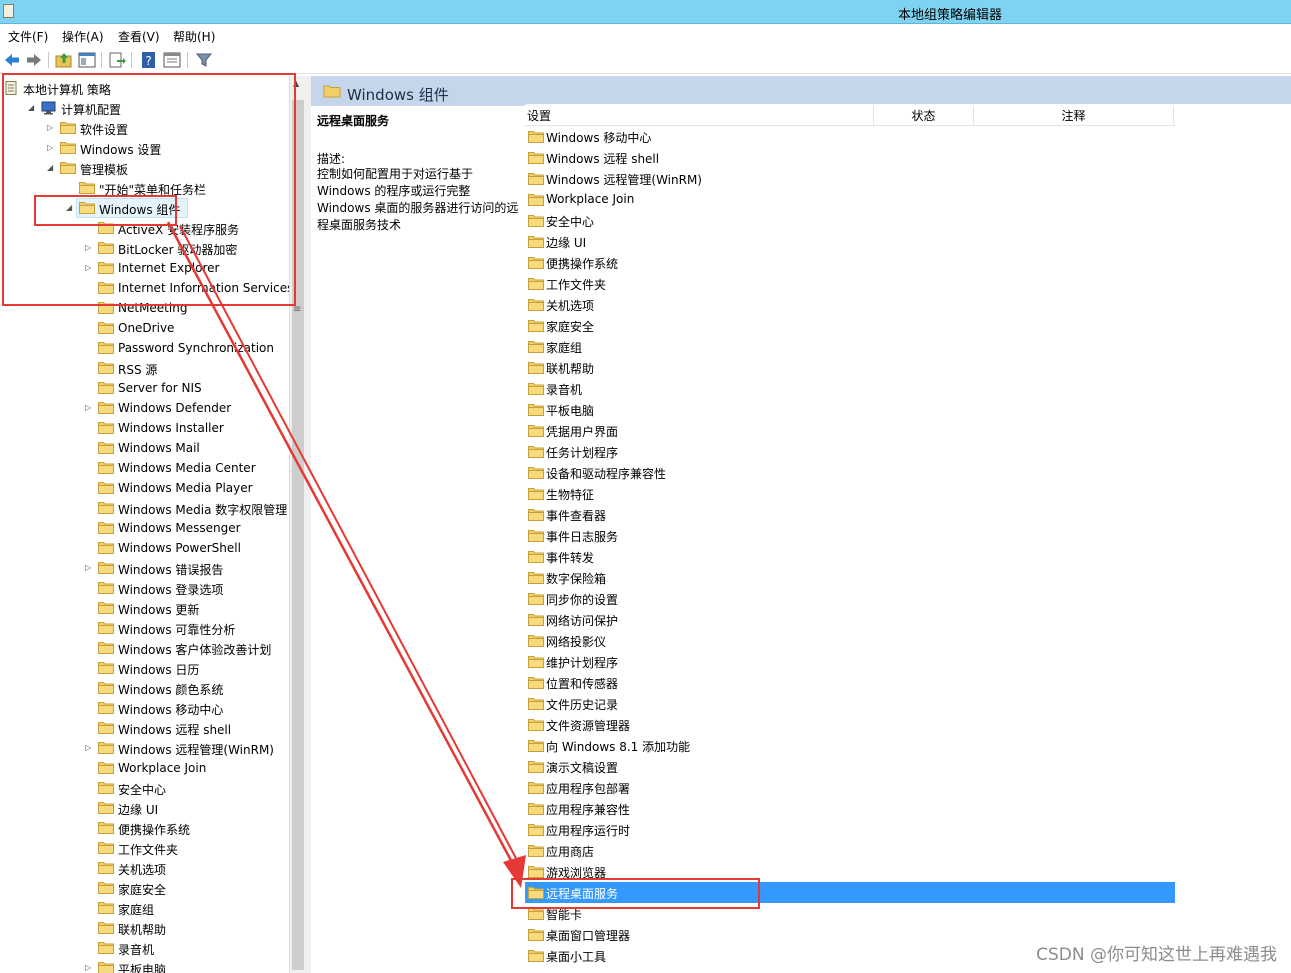 The image size is (1291, 973). What do you see at coordinates (850, 283) in the screenshot?
I see `list-item: 工作文件夹` at bounding box center [850, 283].